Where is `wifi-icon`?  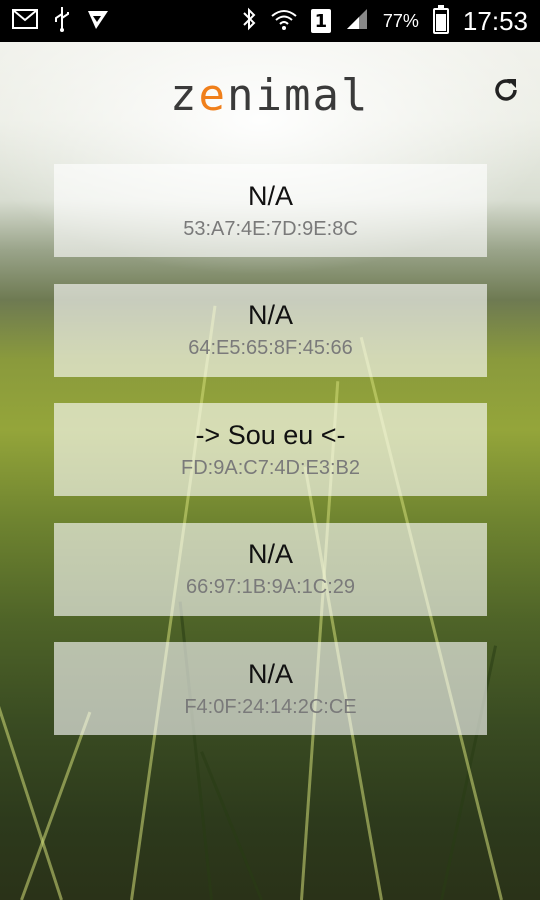
wifi-icon is located at coordinates (284, 21).